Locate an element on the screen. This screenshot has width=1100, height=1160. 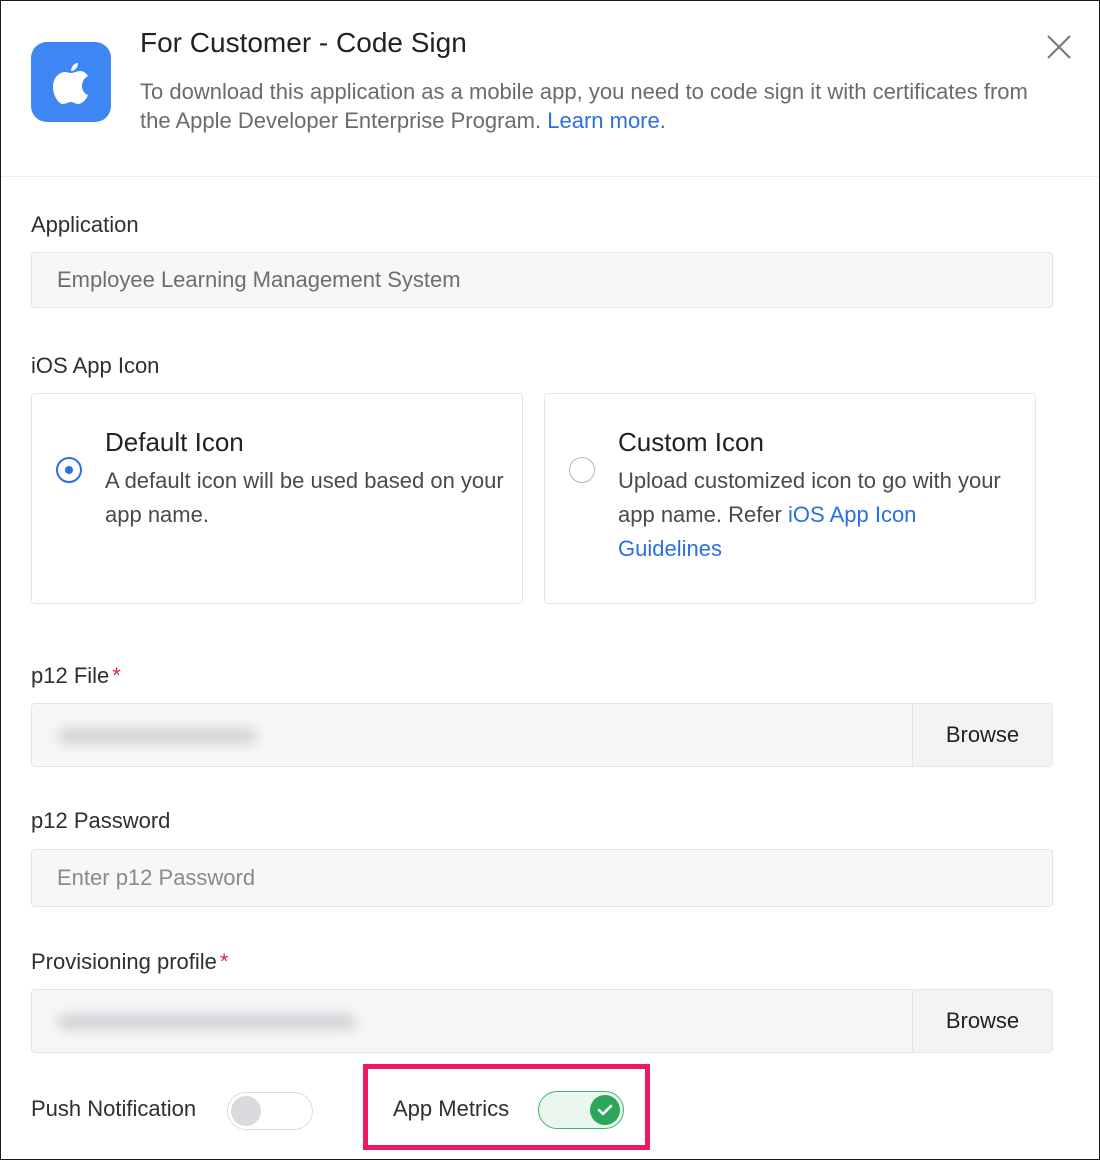
close-icon is located at coordinates (1059, 47).